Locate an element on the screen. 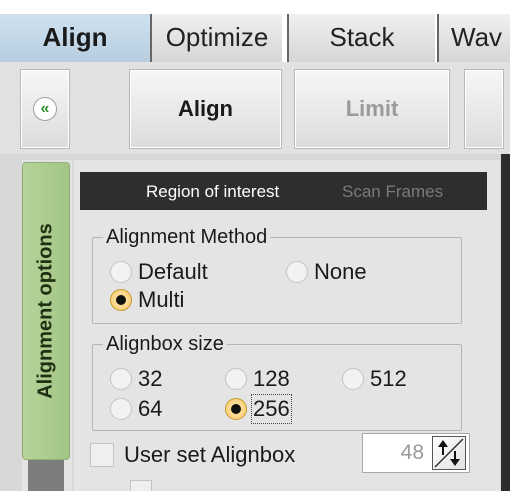 This screenshot has height=491, width=510. radio-size-64-label: 64 is located at coordinates (150, 408).